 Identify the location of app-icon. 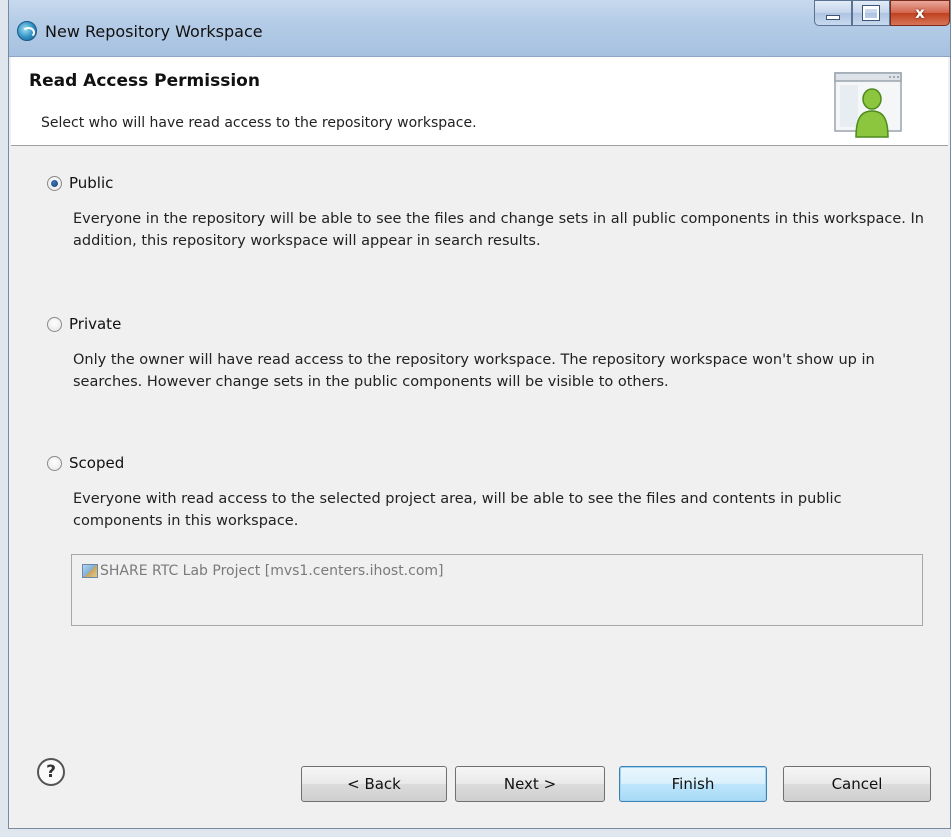
(27, 31).